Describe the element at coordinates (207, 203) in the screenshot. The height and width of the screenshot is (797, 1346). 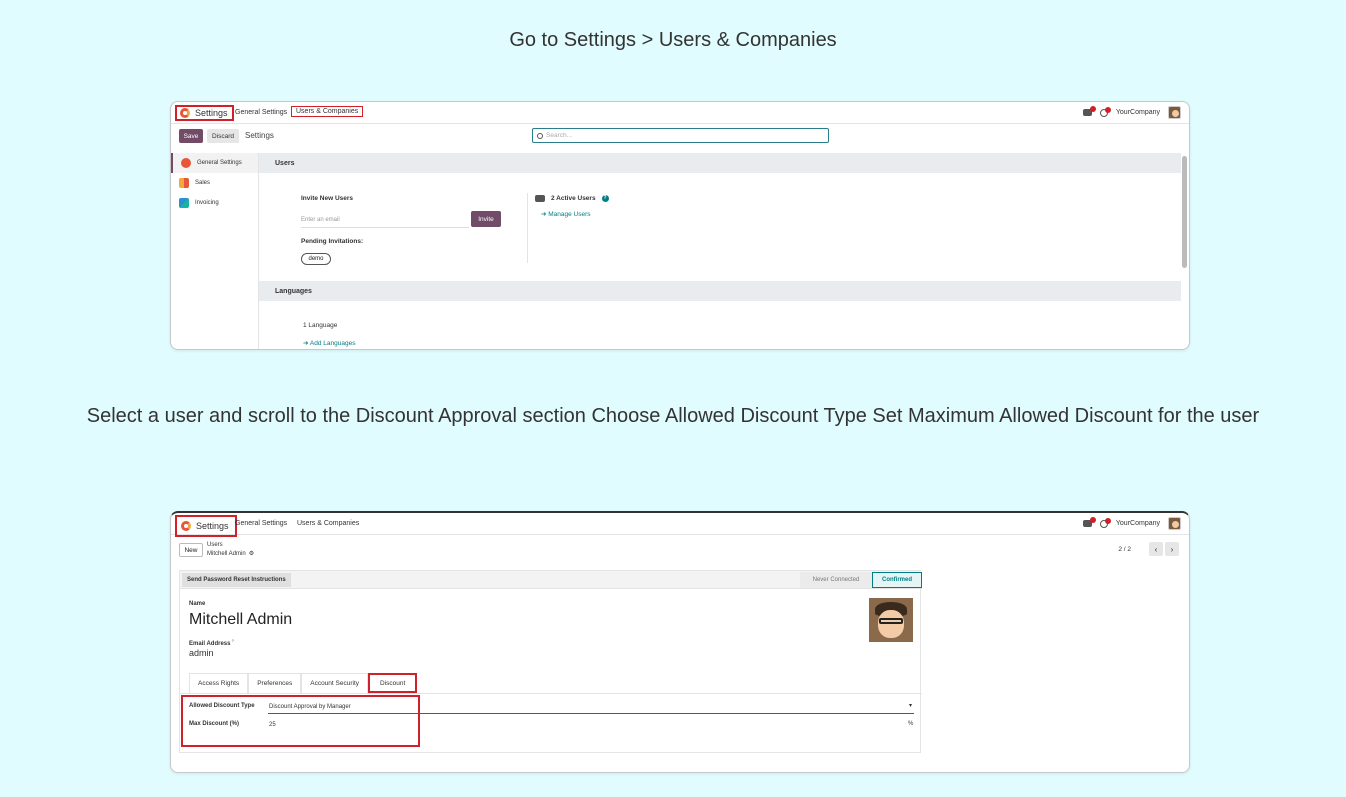
I see `sidebar-item-label: Invoicing` at that location.